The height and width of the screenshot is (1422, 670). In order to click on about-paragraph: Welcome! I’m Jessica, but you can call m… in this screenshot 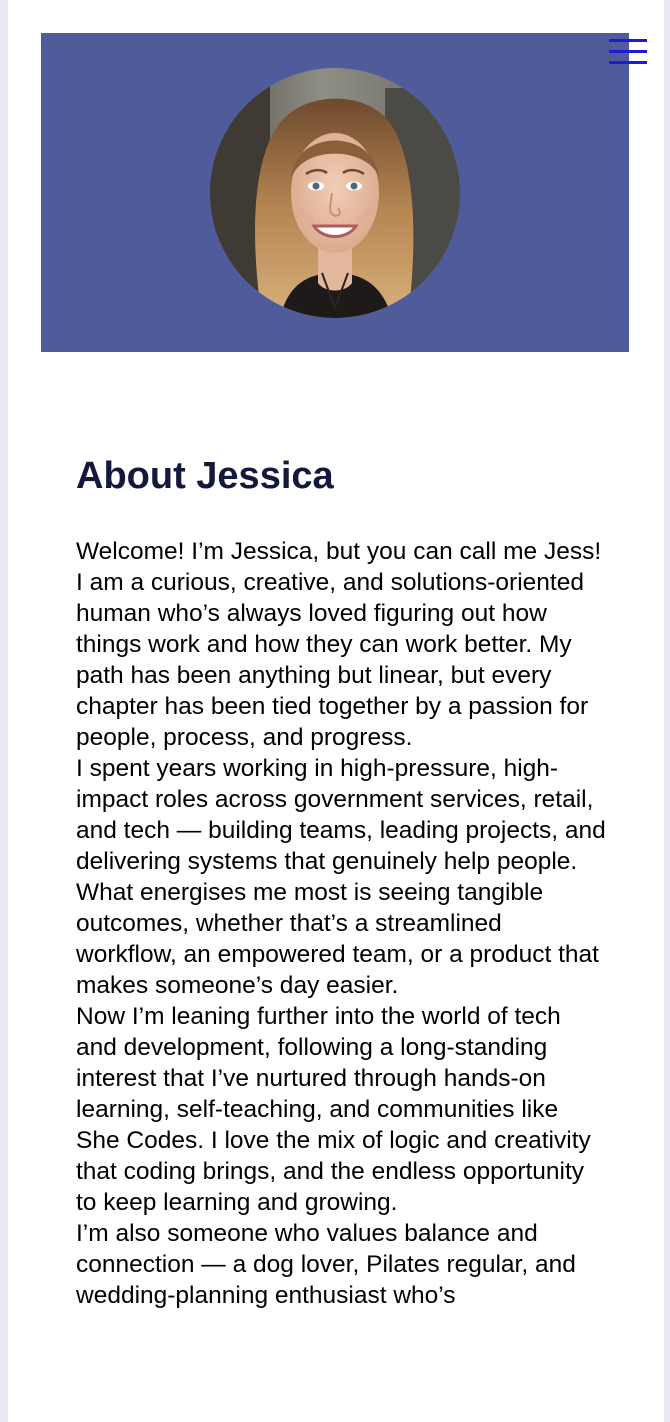, I will do `click(339, 551)`.